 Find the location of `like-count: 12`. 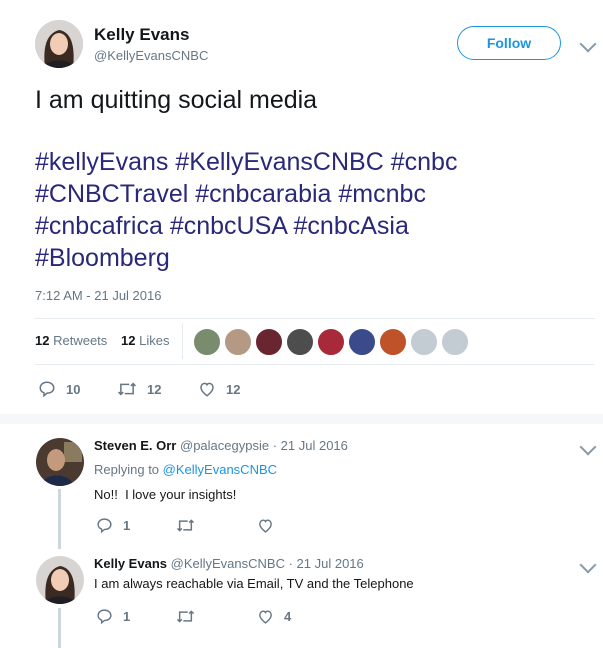

like-count: 12 is located at coordinates (233, 389).